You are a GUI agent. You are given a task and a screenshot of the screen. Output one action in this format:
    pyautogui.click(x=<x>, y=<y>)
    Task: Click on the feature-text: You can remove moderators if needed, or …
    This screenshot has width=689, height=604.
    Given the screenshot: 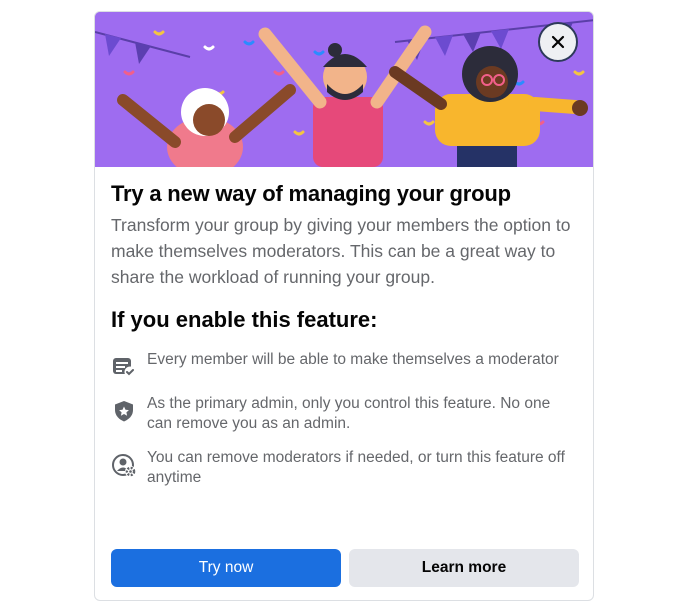 What is the action you would take?
    pyautogui.click(x=356, y=467)
    